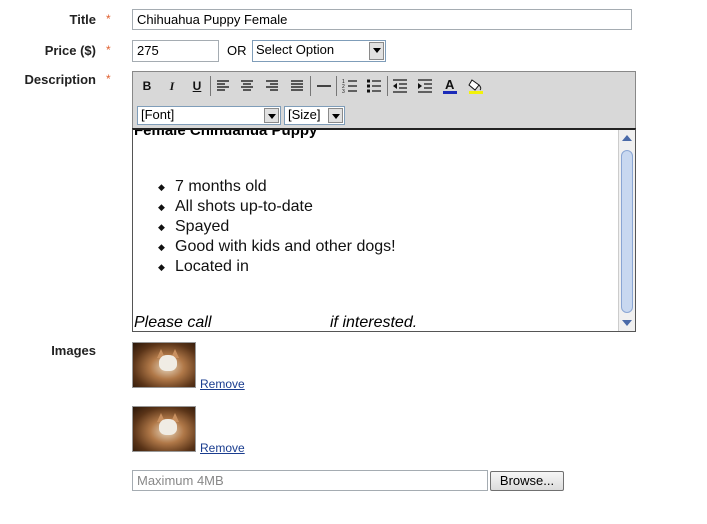  I want to click on editor-scrollbar, so click(626, 230).